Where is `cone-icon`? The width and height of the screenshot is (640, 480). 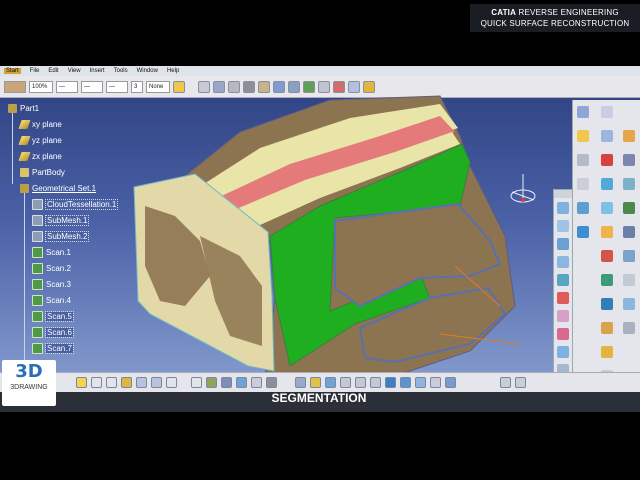 cone-icon is located at coordinates (607, 208).